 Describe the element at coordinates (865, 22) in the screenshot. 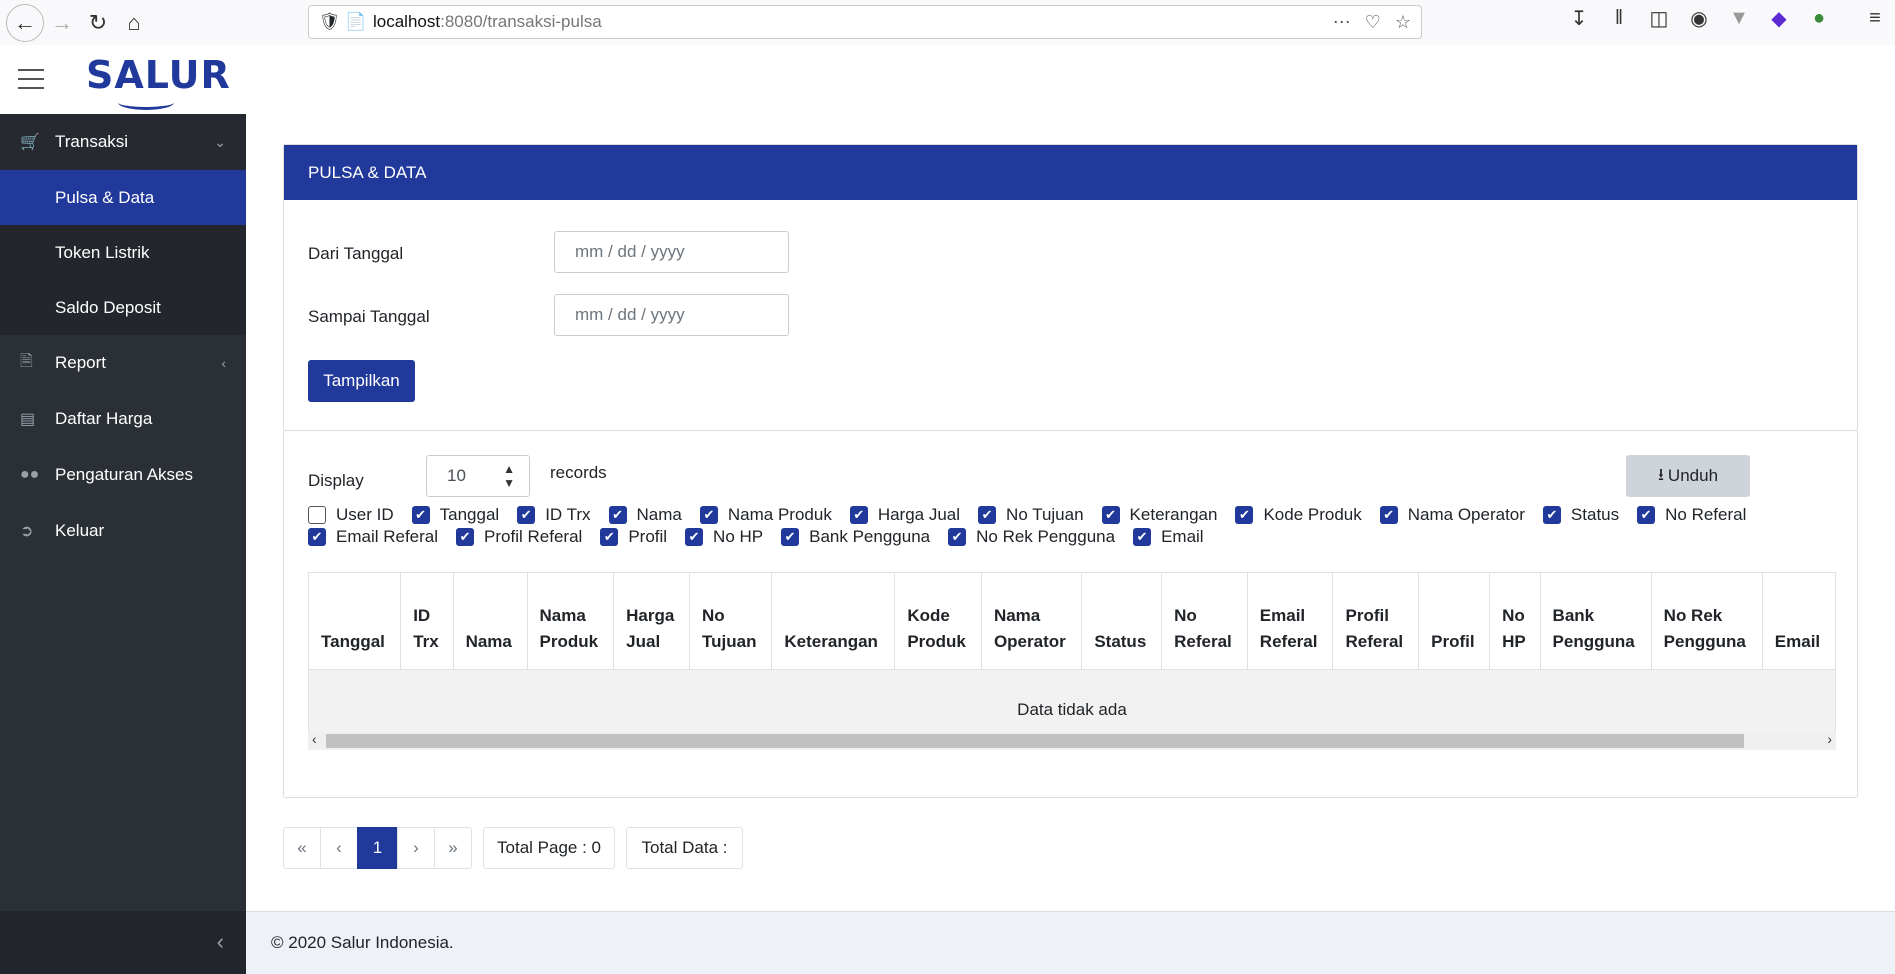

I see `address-bar: 🛡 📄 localhost:8080/transaksi-pulsa ⋯ ♡ ☆` at that location.